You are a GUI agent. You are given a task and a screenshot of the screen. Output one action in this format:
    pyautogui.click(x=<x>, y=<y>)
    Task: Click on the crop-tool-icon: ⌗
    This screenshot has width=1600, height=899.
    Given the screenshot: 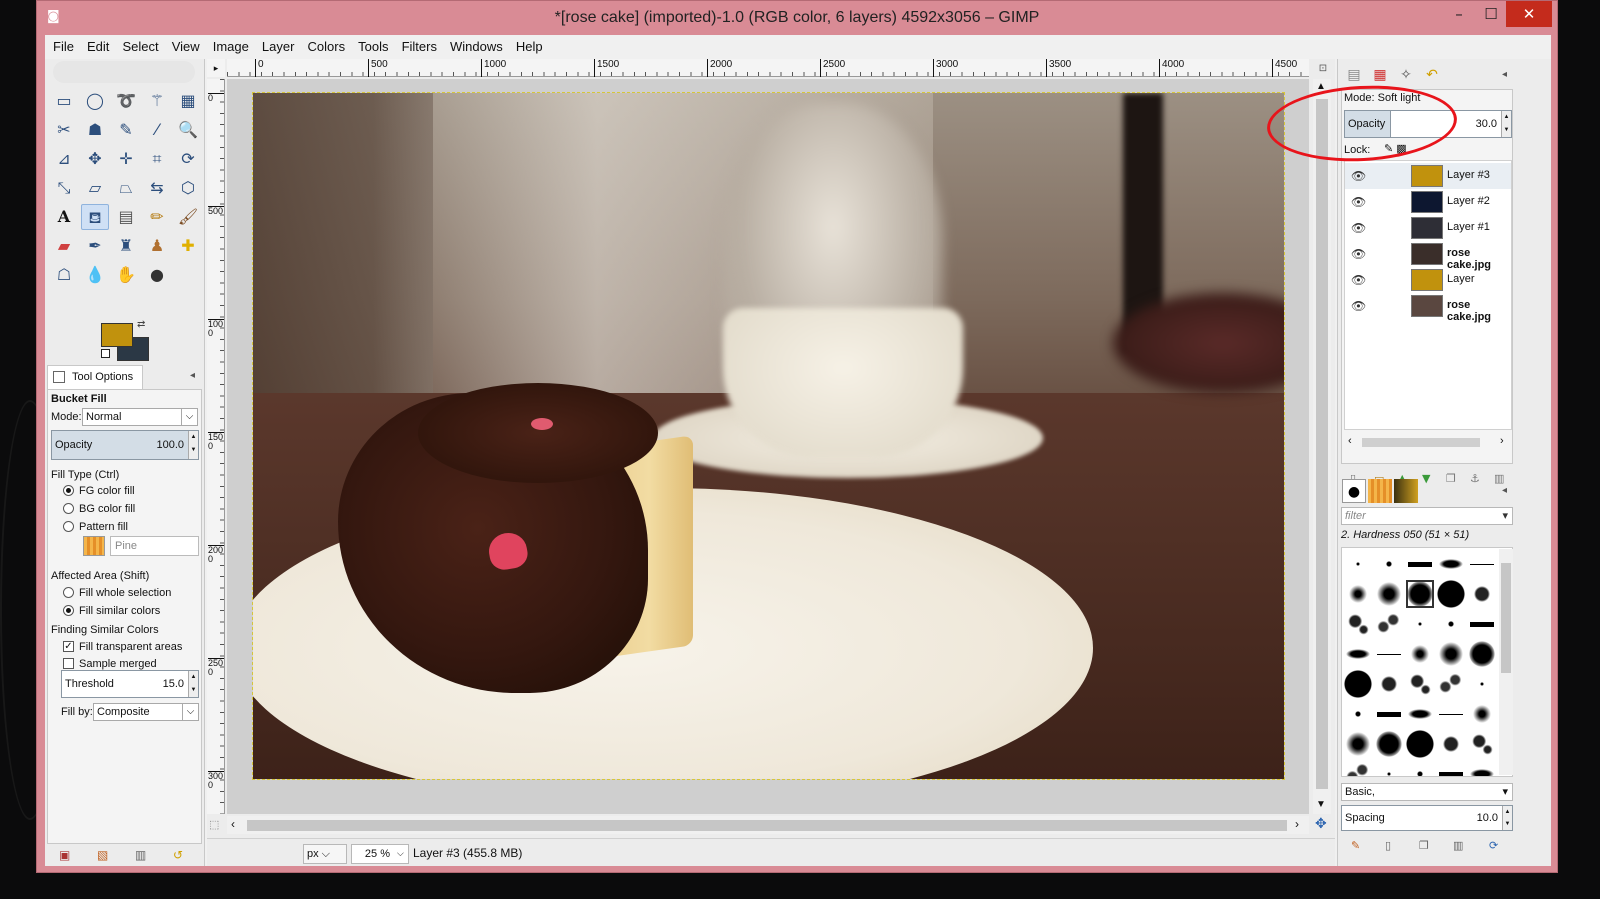 What is the action you would take?
    pyautogui.click(x=157, y=159)
    